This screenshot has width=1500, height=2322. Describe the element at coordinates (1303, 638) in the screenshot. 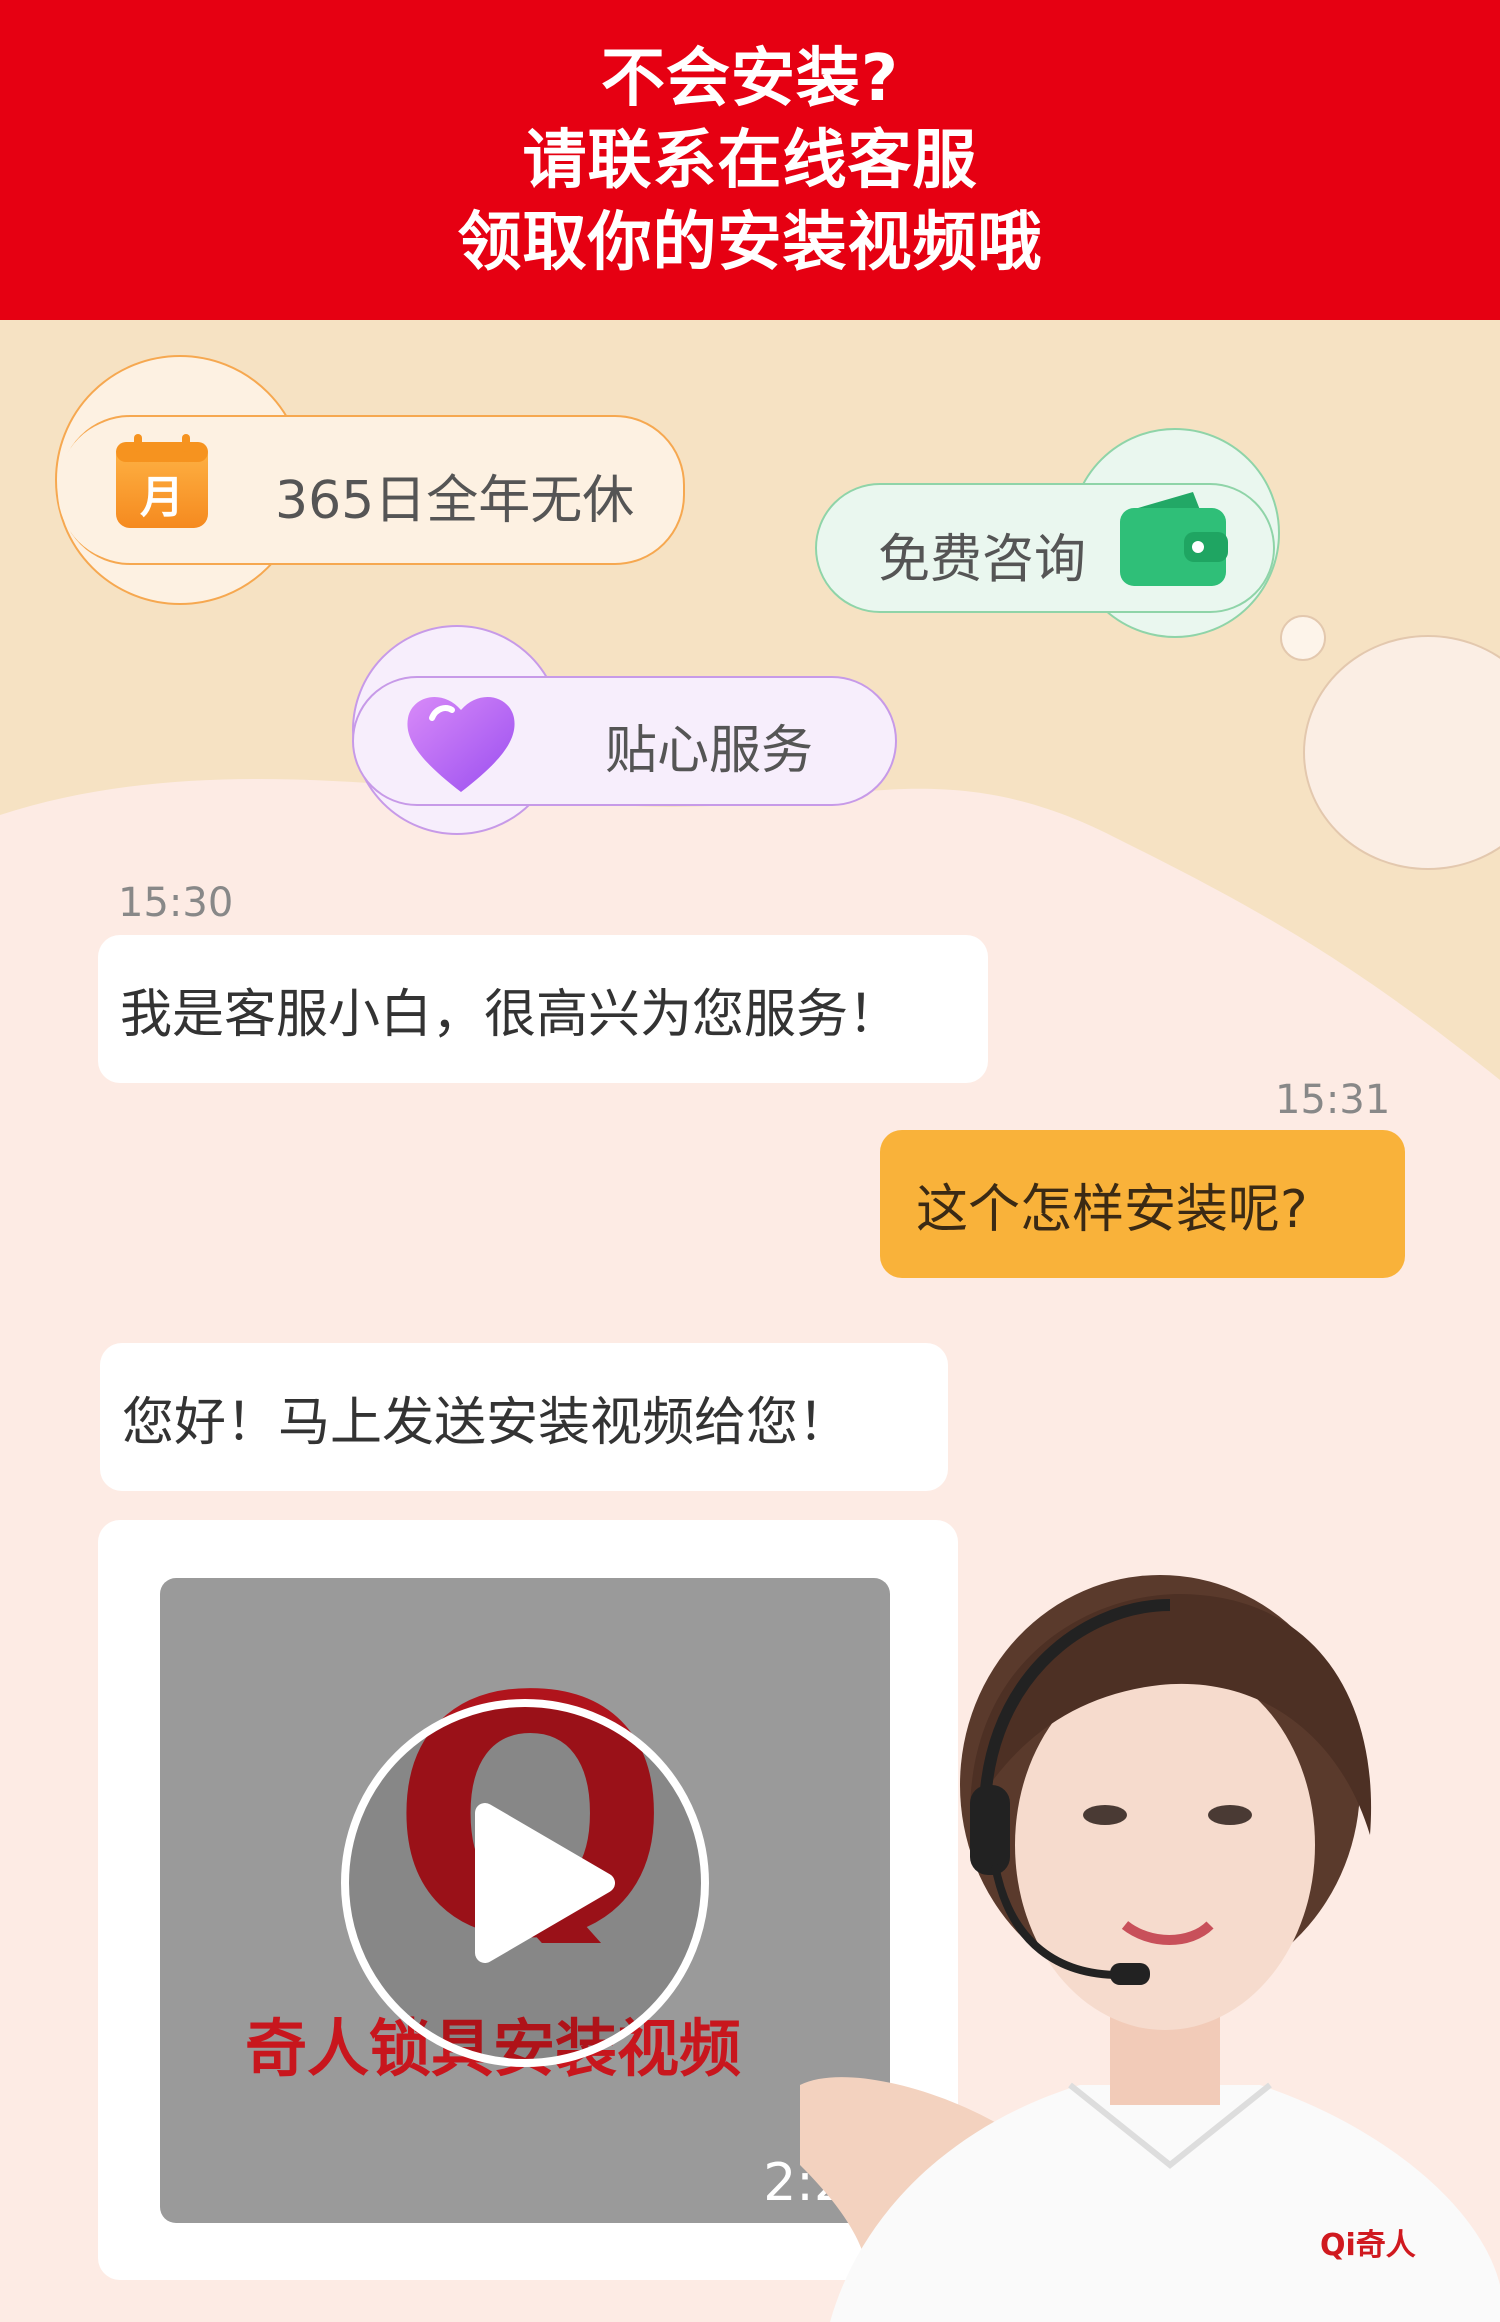

I see `decorative-bubble` at that location.